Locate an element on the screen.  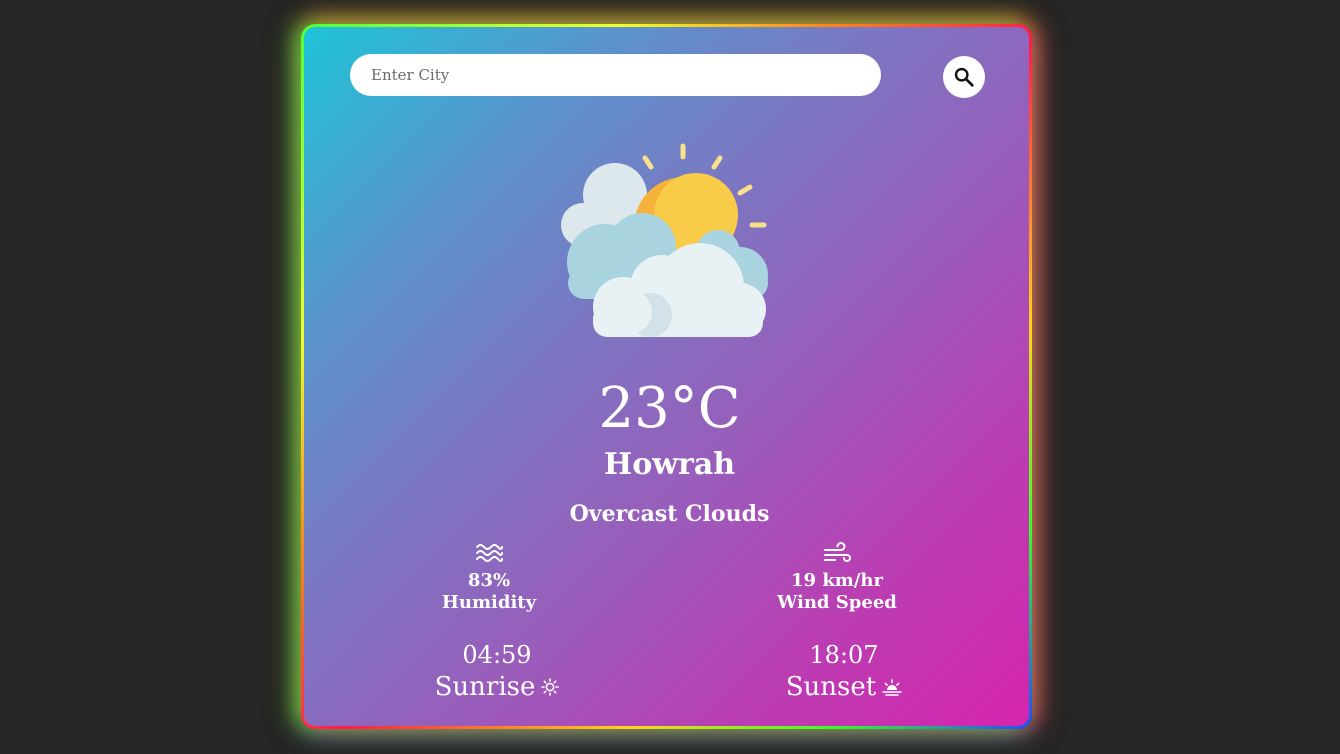
wind-speed-value: 19 km/hr is located at coordinates (837, 580).